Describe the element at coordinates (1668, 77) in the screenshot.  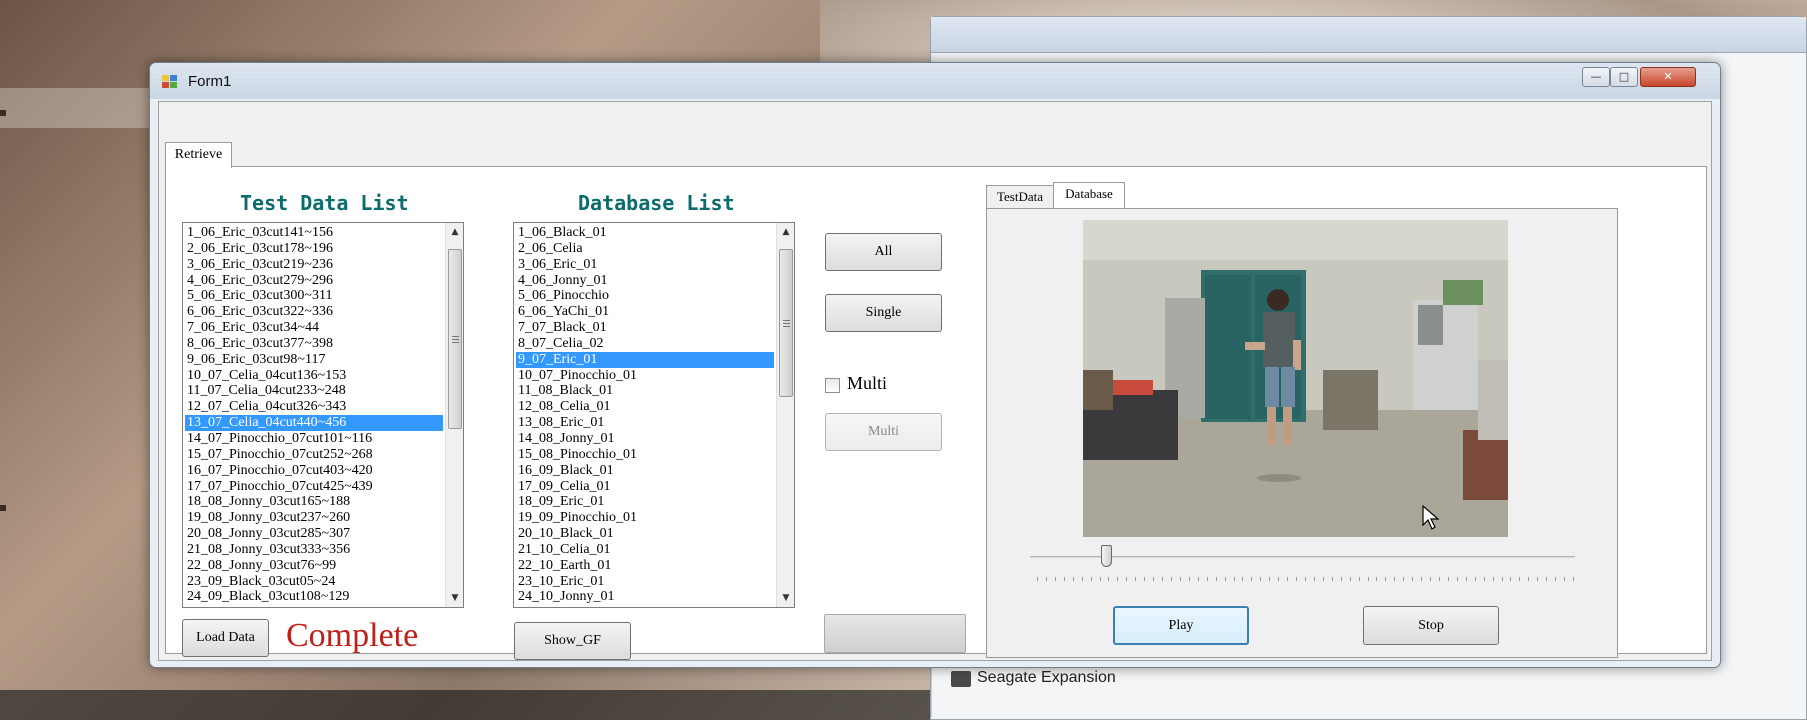
I see `close-button: ✕` at that location.